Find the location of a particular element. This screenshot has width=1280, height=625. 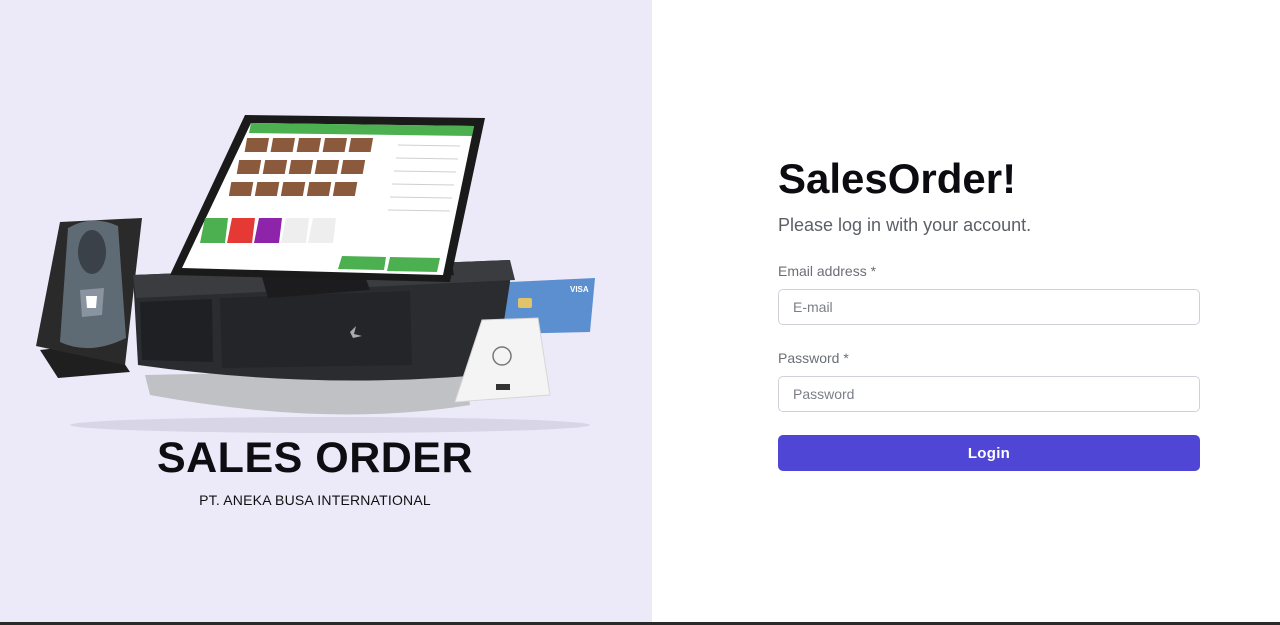

login-lead-text: Please log in with your account. is located at coordinates (905, 225).